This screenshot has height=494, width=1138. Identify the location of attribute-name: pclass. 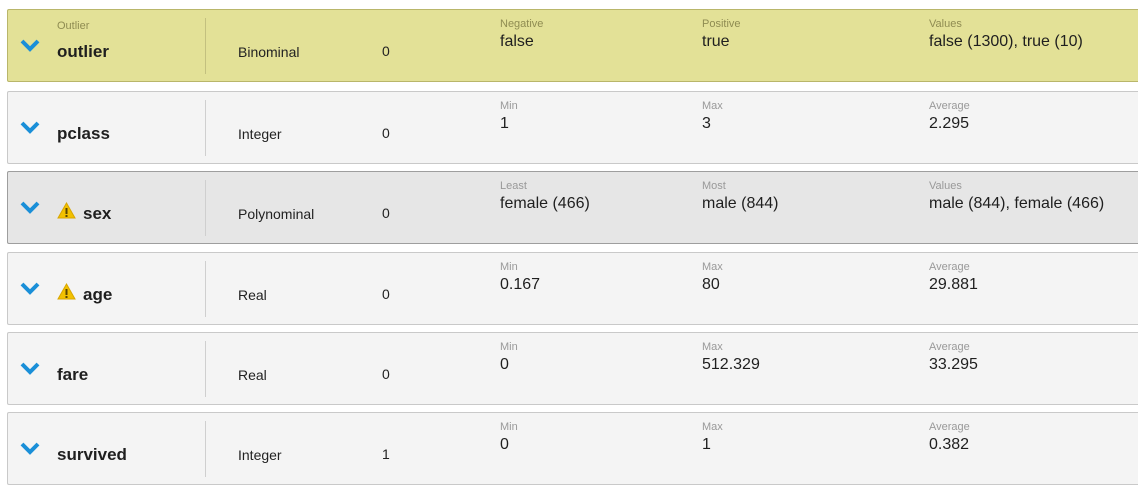
(83, 133).